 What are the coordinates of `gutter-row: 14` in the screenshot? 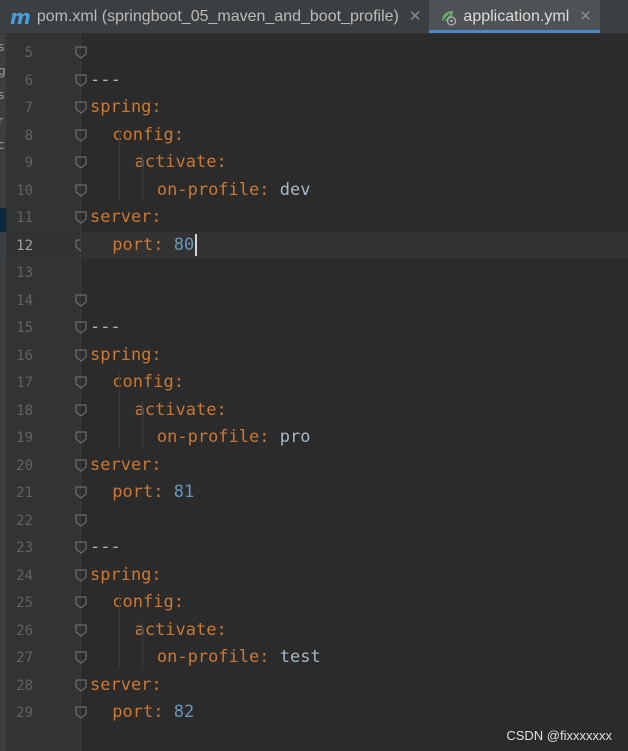 It's located at (46, 301).